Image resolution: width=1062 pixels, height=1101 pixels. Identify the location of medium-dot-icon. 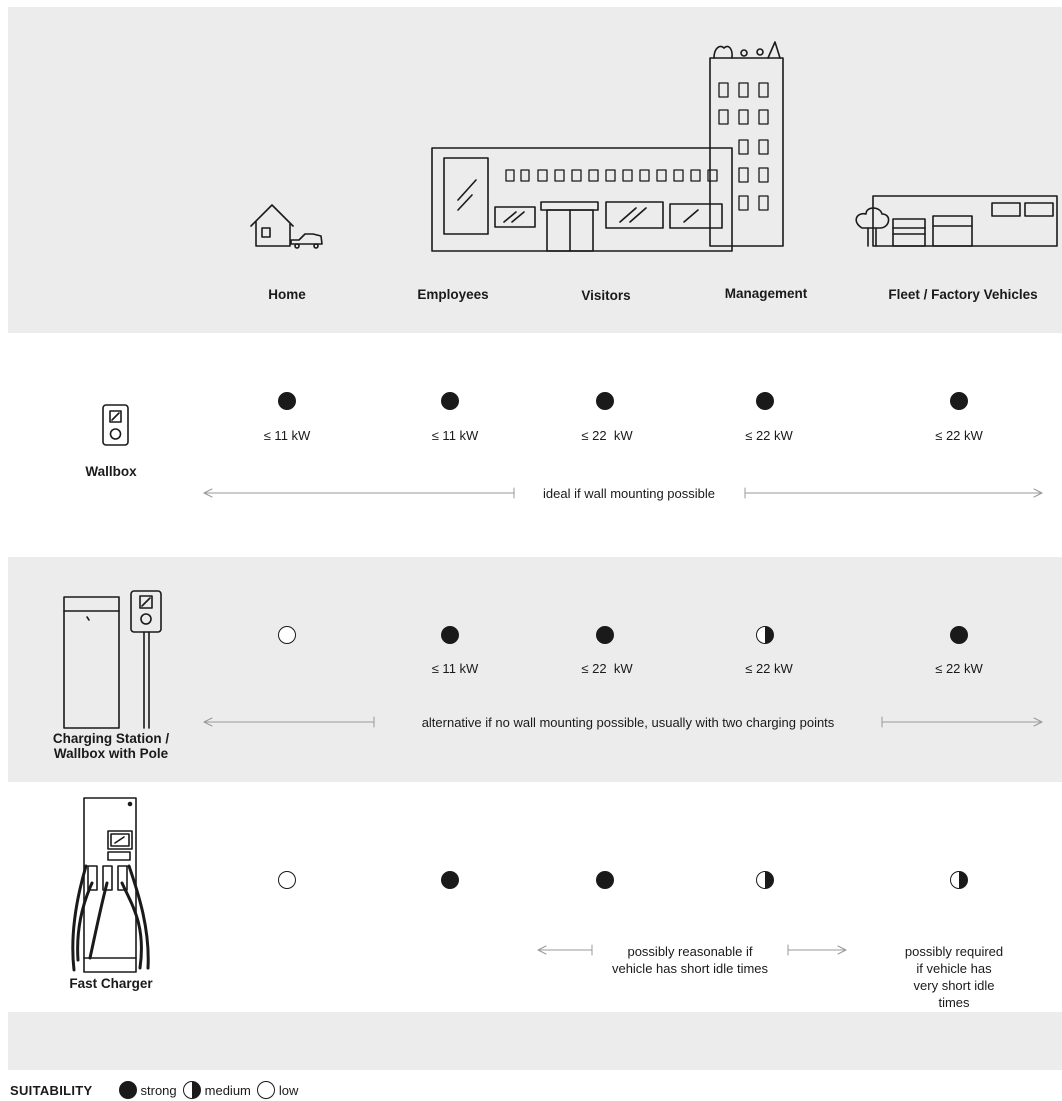
(191, 1090).